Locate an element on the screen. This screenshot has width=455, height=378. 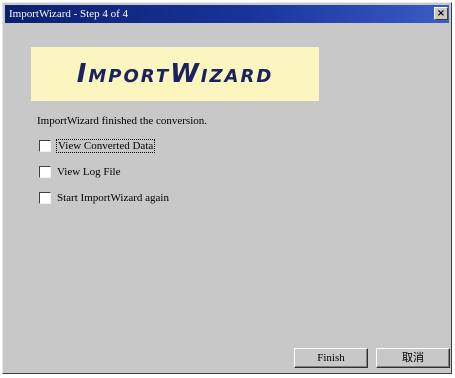
option-start-again: Start ImportWizard again is located at coordinates (104, 198).